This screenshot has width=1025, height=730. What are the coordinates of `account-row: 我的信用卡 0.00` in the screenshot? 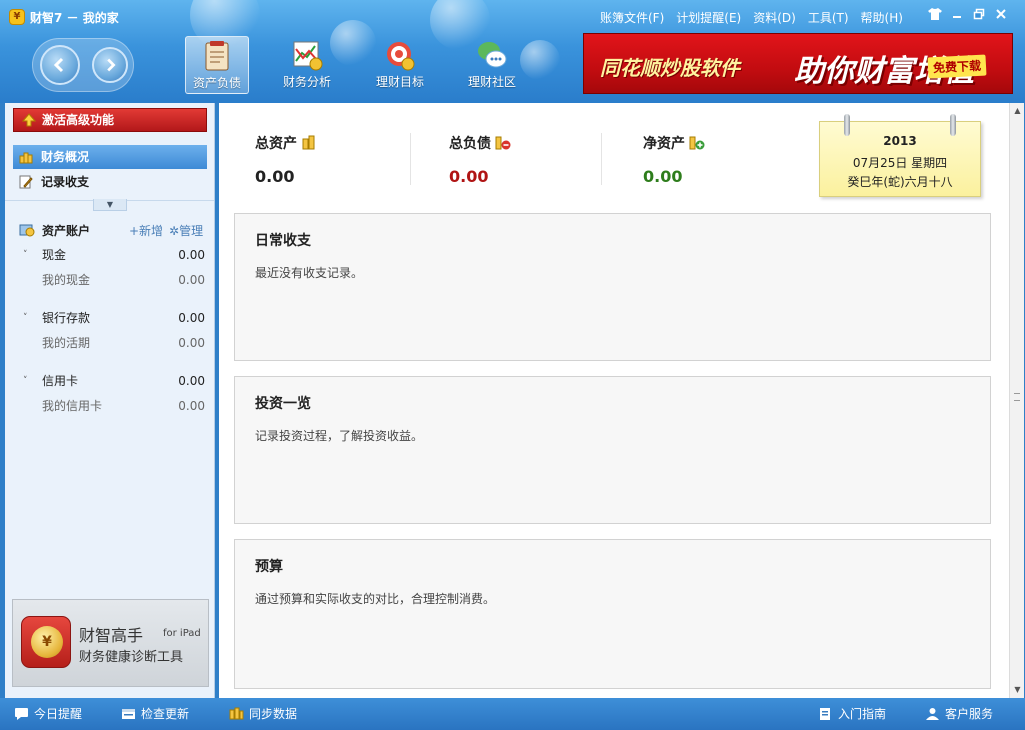 It's located at (114, 406).